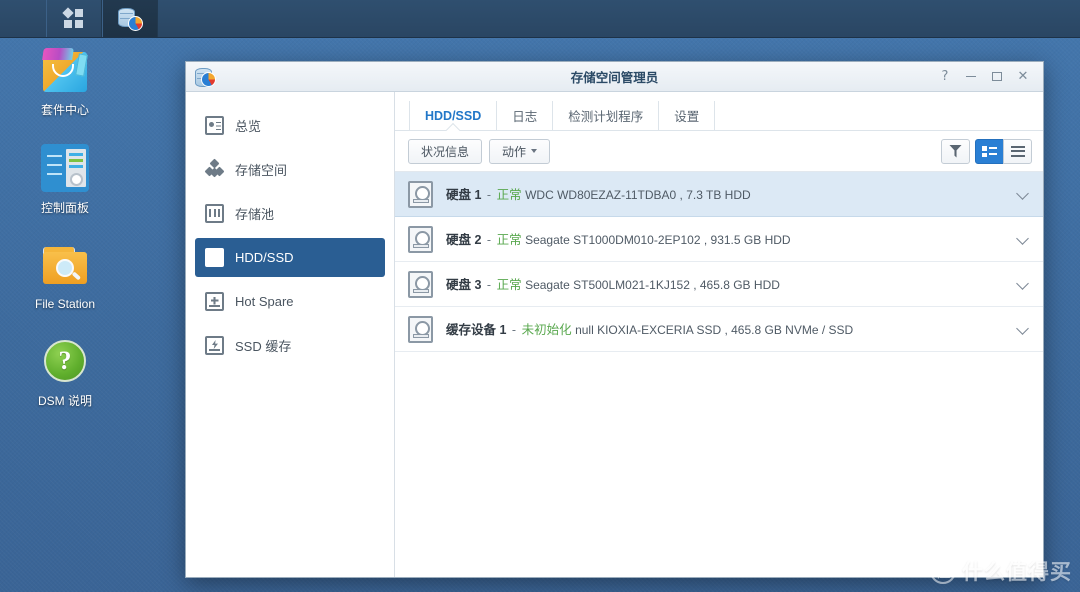 The image size is (1080, 592). Describe the element at coordinates (64, 110) in the screenshot. I see `desktop-icon-label: 套件中心` at that location.